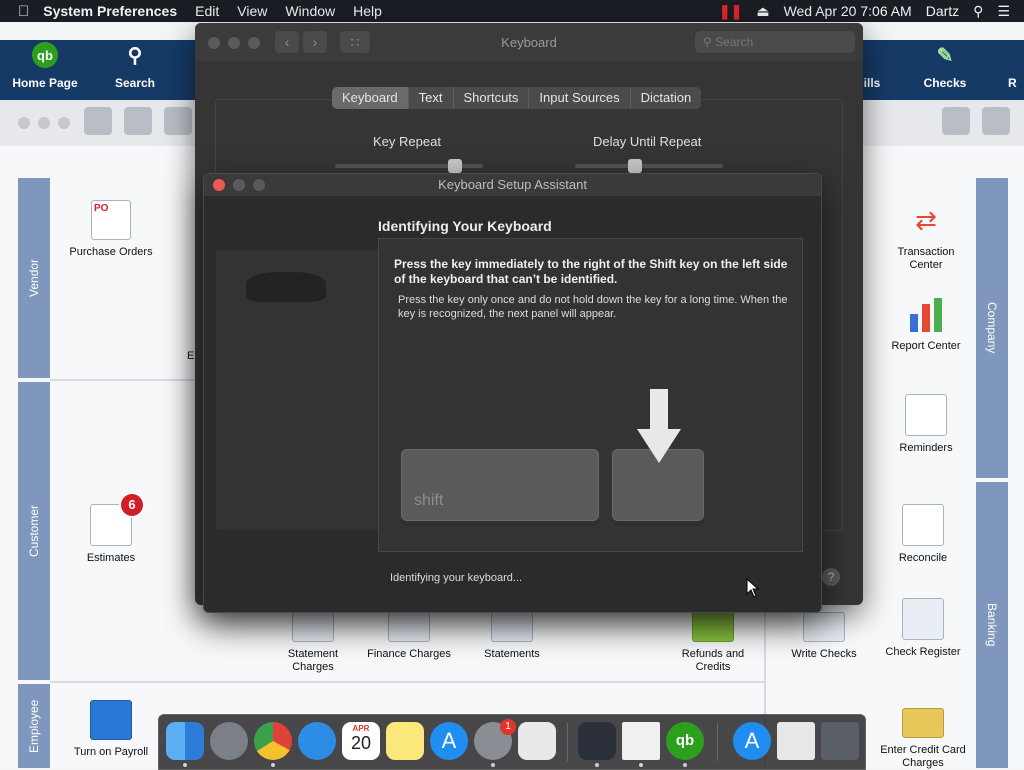 Image resolution: width=1024 pixels, height=770 pixels. I want to click on estimates-node: Estimates, so click(111, 534).